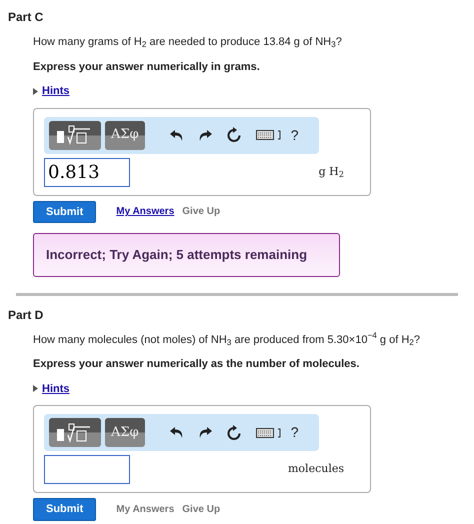  Describe the element at coordinates (227, 340) in the screenshot. I see `question-text: How many molecules (not moles) of NH$_{3}$ are produced from 5.30×10$^{−4}$ g of H$_{2}$?` at that location.